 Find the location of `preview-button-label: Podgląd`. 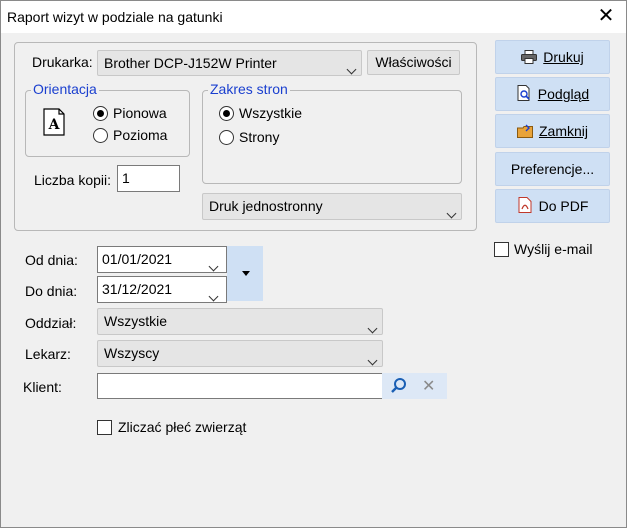

preview-button-label: Podgląd is located at coordinates (563, 94).